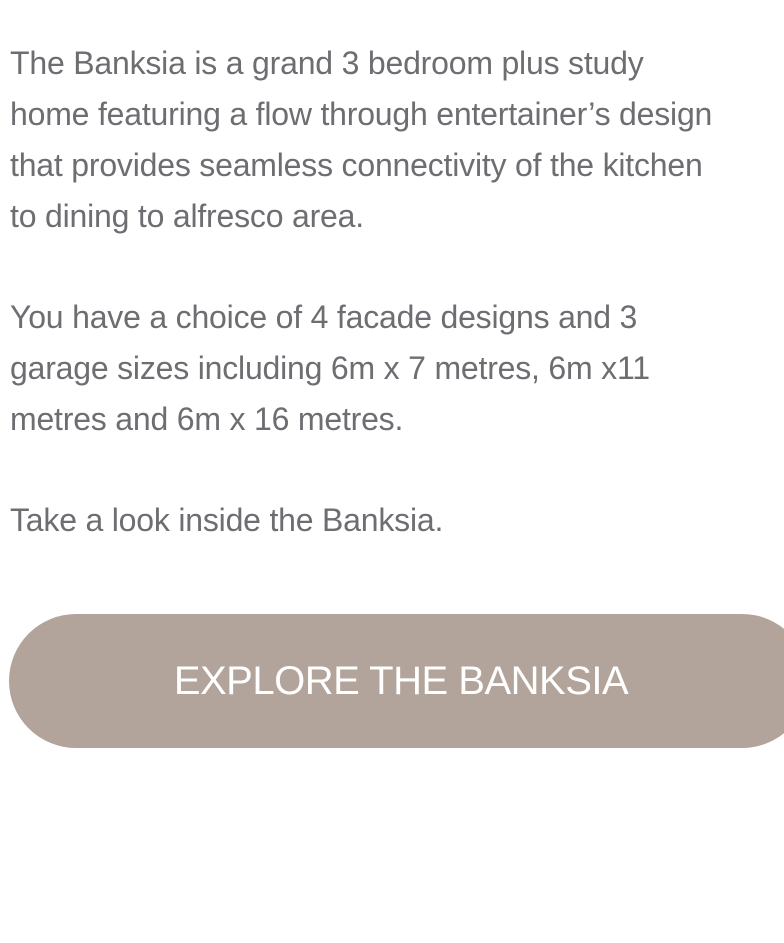 Image resolution: width=784 pixels, height=943 pixels. Describe the element at coordinates (187, 216) in the screenshot. I see `description-line: to dining to alfresco area.` at that location.